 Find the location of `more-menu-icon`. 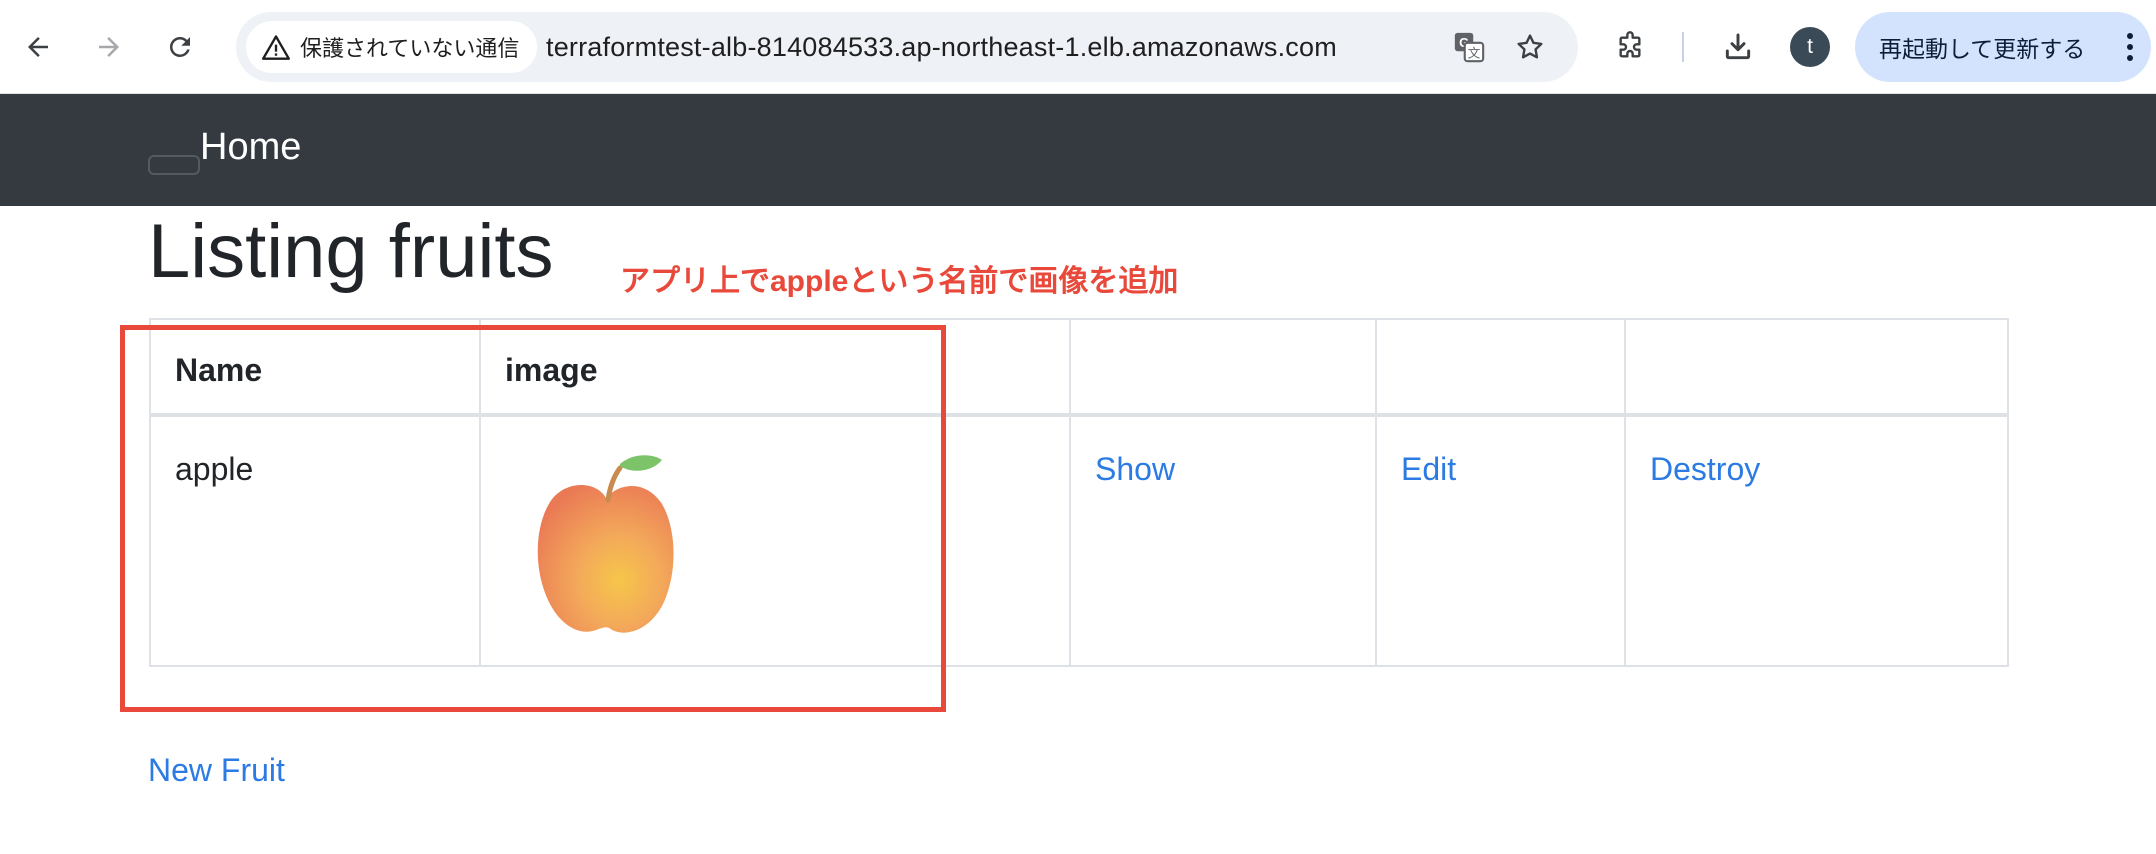

more-menu-icon is located at coordinates (2130, 47).